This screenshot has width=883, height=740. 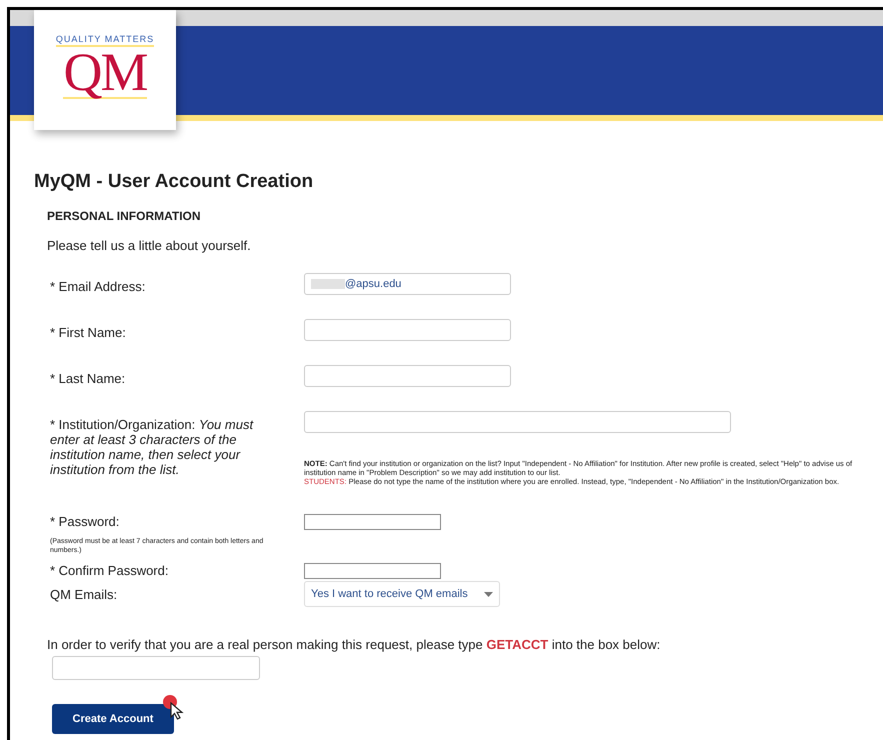 I want to click on logo-tagline: QUALITY MATTERS, so click(x=105, y=40).